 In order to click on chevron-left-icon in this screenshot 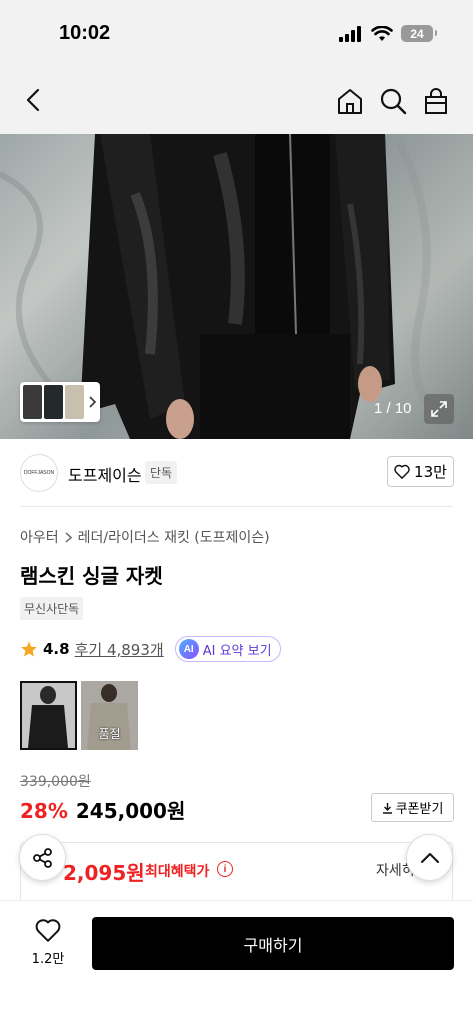, I will do `click(34, 100)`.